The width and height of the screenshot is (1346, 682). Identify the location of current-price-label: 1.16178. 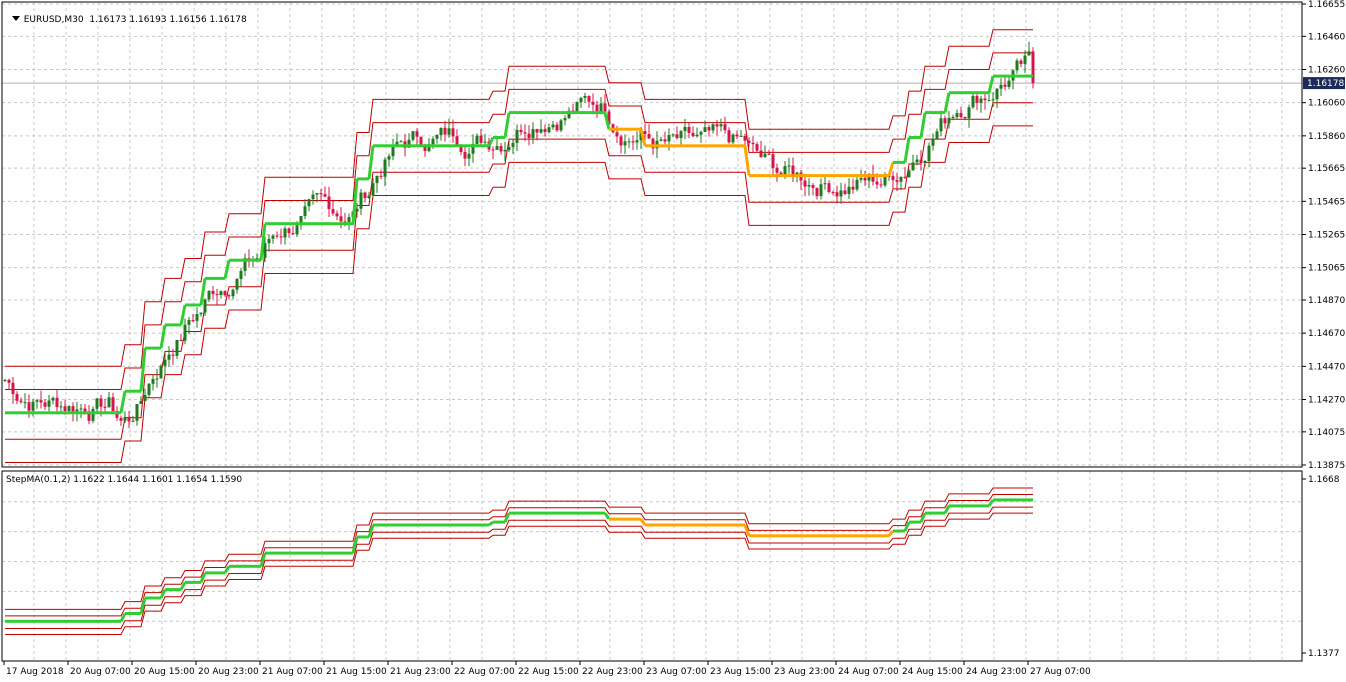
(1325, 84).